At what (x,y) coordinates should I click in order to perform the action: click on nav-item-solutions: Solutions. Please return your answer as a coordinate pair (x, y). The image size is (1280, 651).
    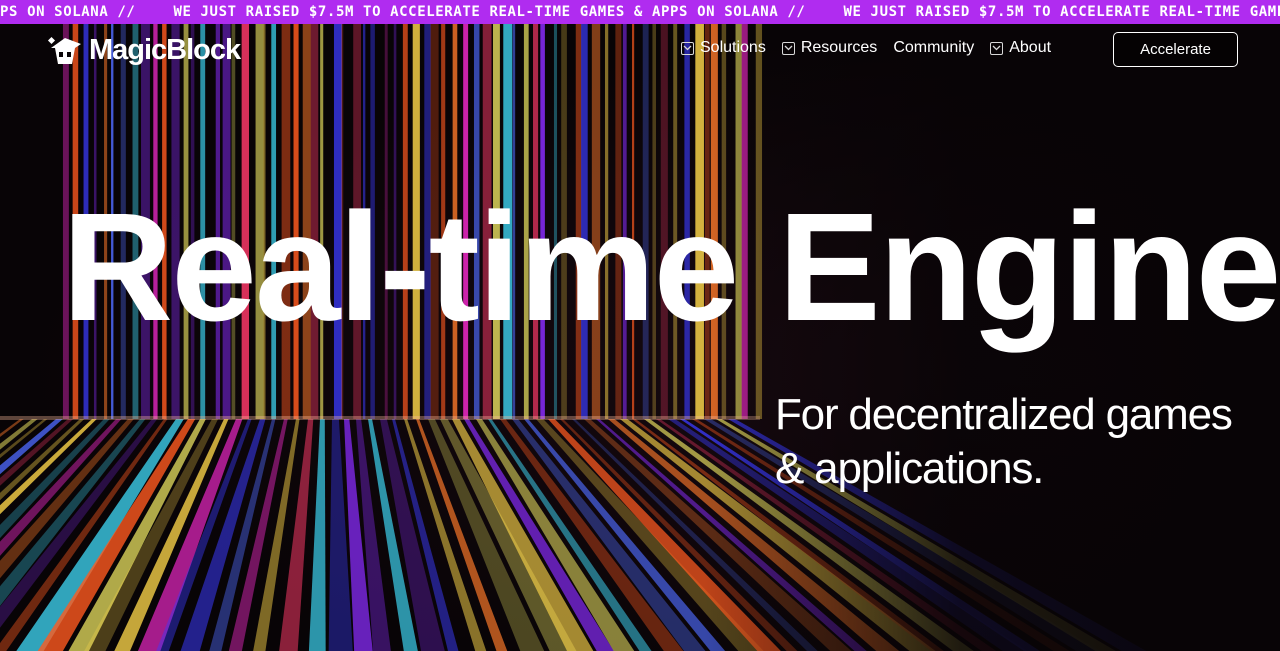
    Looking at the image, I should click on (723, 48).